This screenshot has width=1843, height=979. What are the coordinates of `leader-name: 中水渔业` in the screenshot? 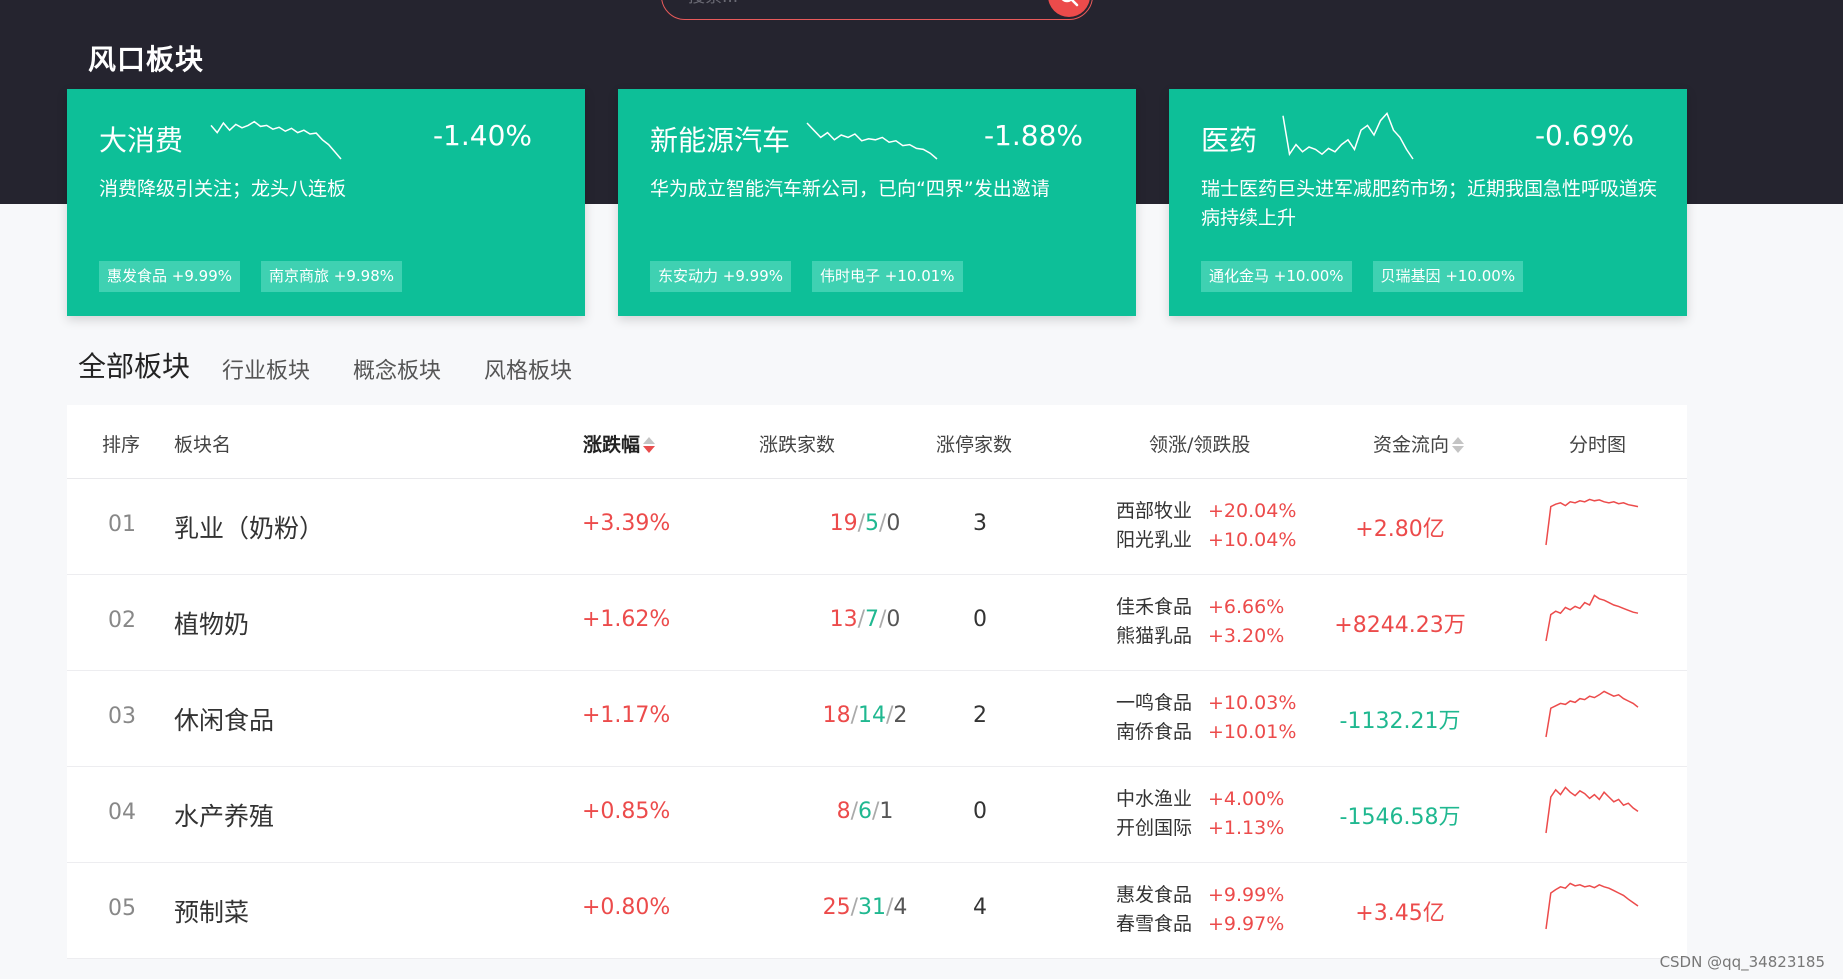 It's located at (1154, 799).